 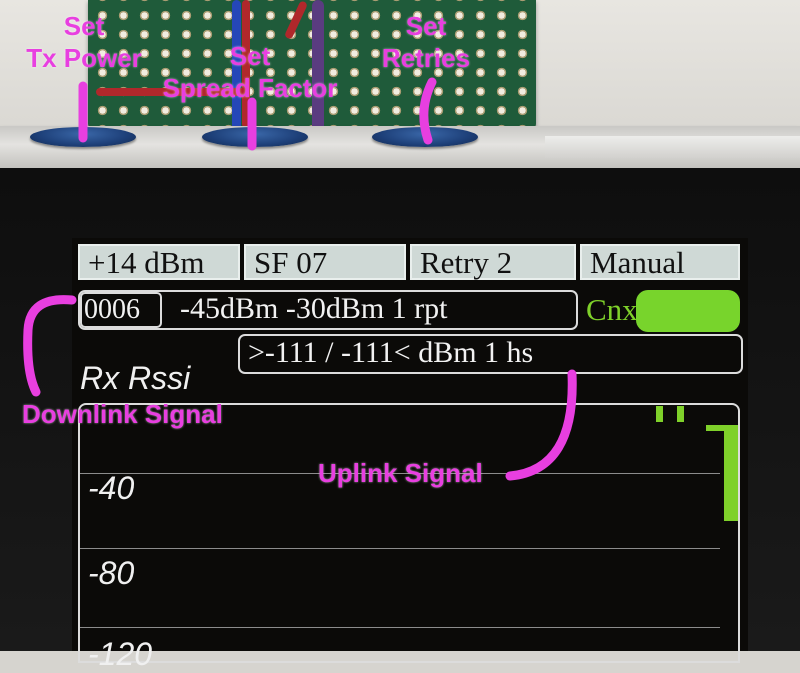 What do you see at coordinates (250, 72) in the screenshot?
I see `annotation-spread-factor: Set Spread Factor` at bounding box center [250, 72].